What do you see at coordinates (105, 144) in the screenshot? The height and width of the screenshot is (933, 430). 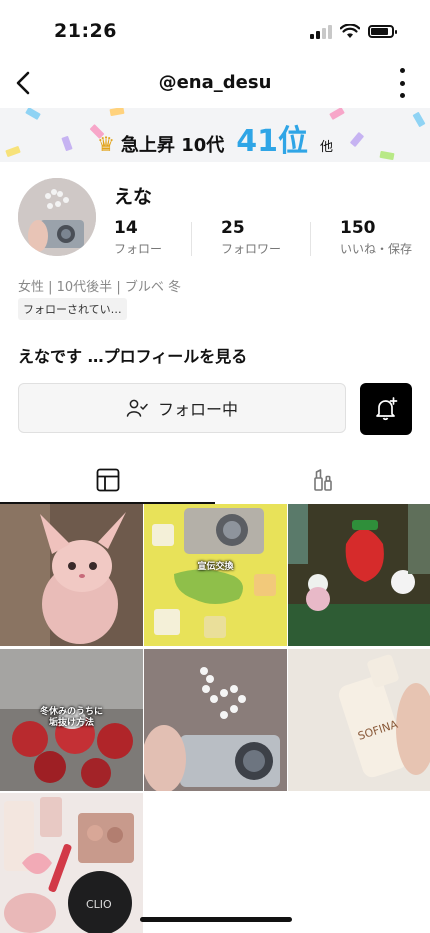 I see `crown-icon: ♛` at bounding box center [105, 144].